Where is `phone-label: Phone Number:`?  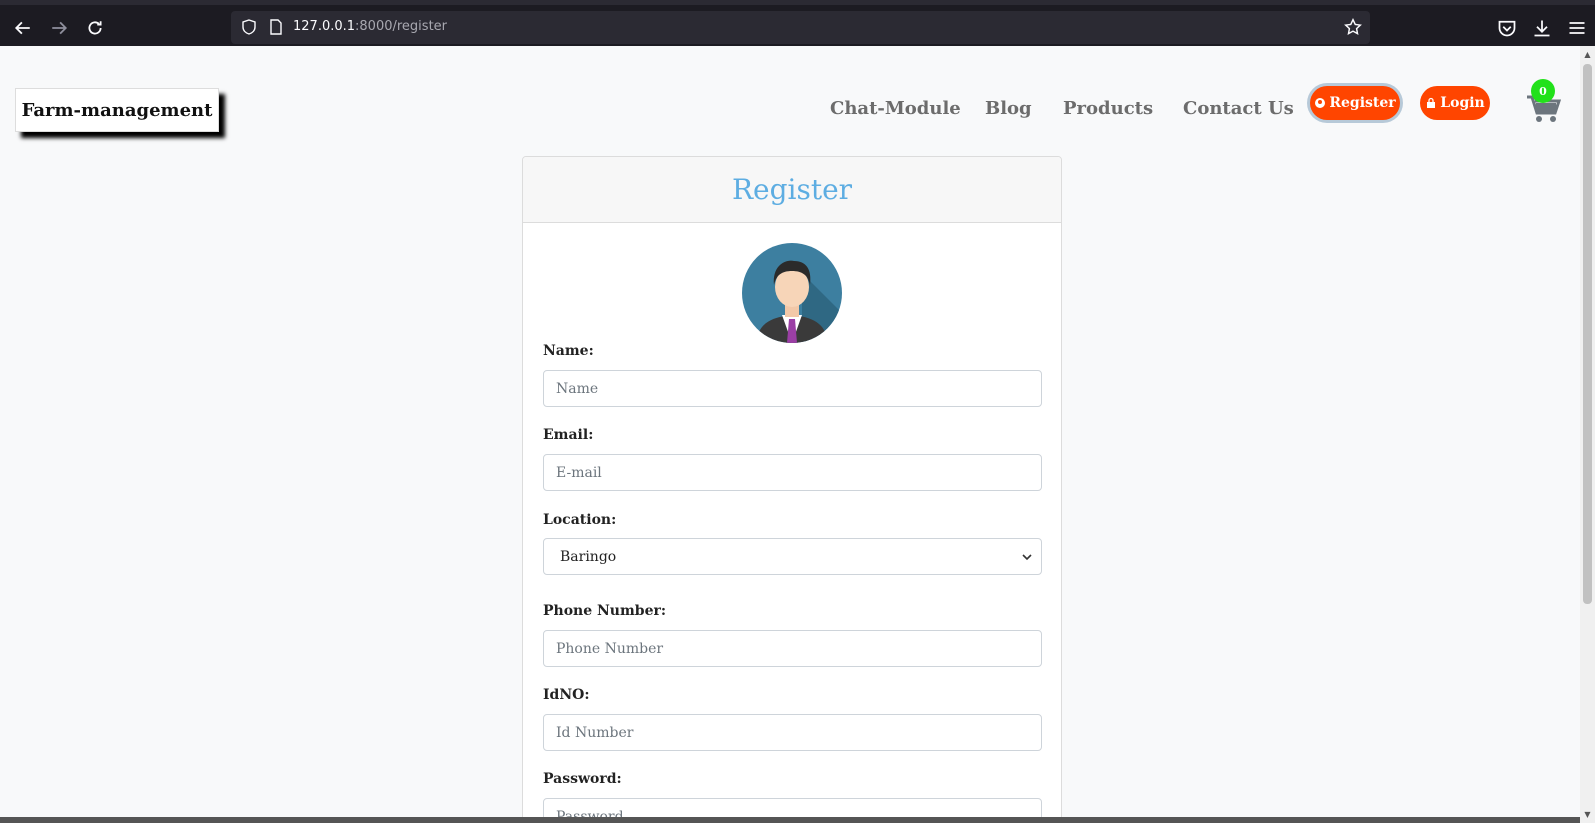 phone-label: Phone Number: is located at coordinates (605, 611).